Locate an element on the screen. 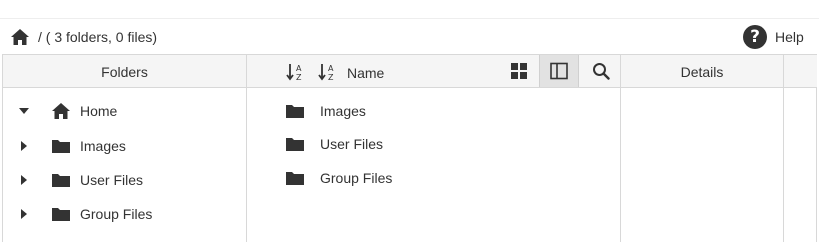  tree-item-user-files: User Files is located at coordinates (125, 180).